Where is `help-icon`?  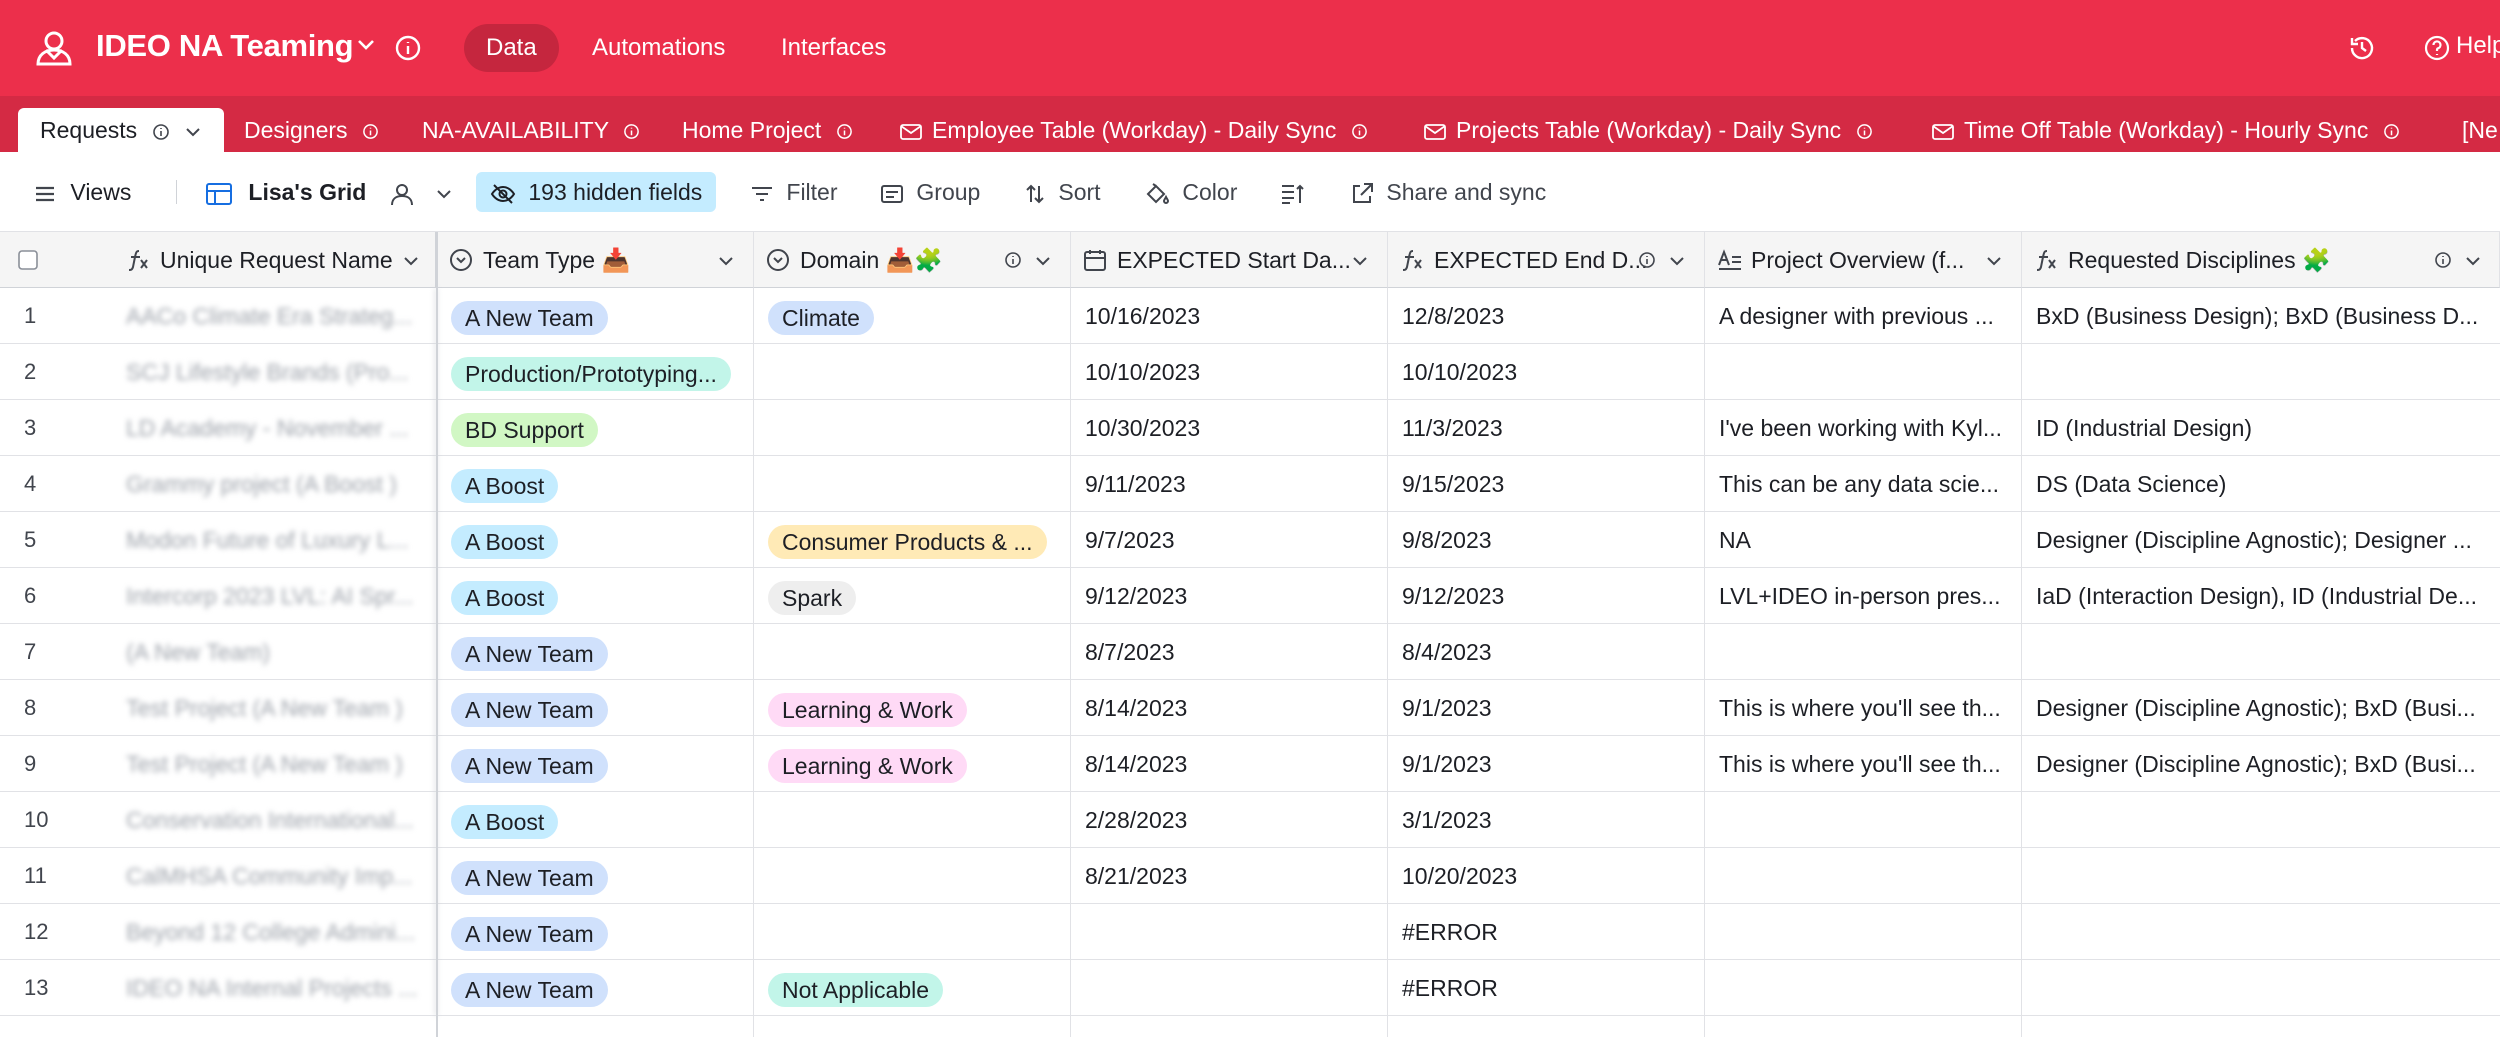 help-icon is located at coordinates (2437, 48).